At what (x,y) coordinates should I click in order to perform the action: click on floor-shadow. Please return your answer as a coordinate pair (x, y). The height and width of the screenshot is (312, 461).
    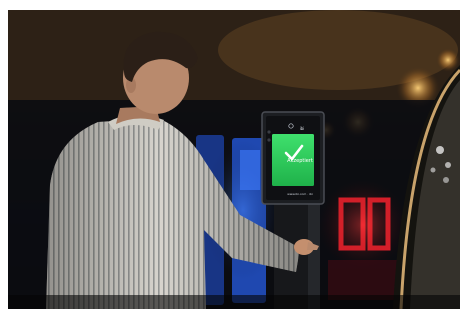
    Looking at the image, I should click on (234, 302).